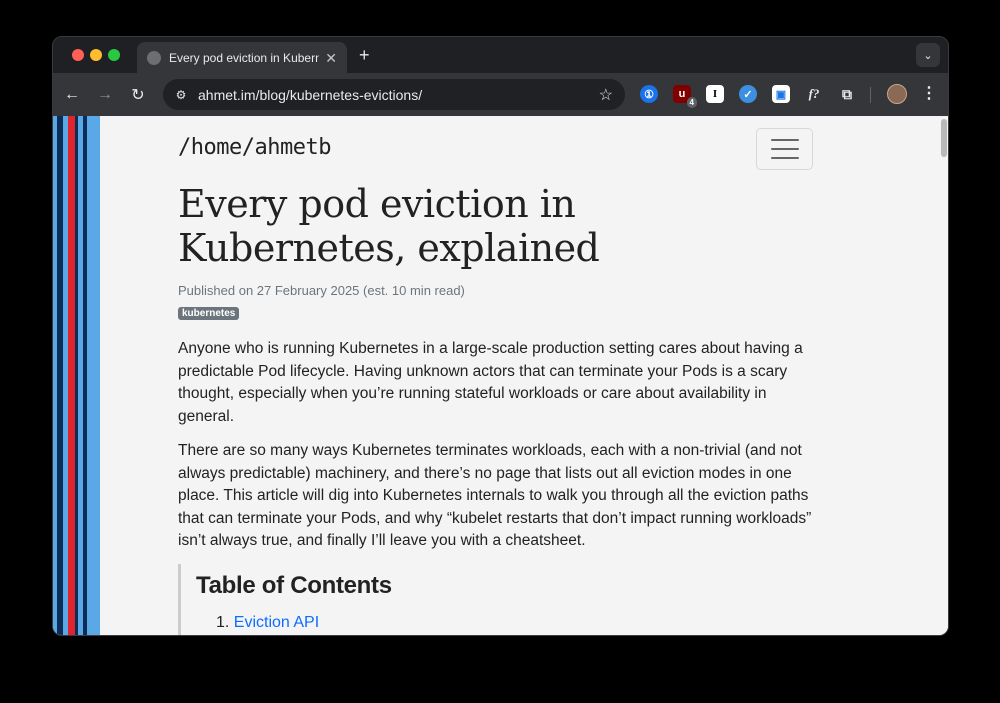 This screenshot has width=1000, height=703. What do you see at coordinates (691, 102) in the screenshot?
I see `ublock-badge: 4` at bounding box center [691, 102].